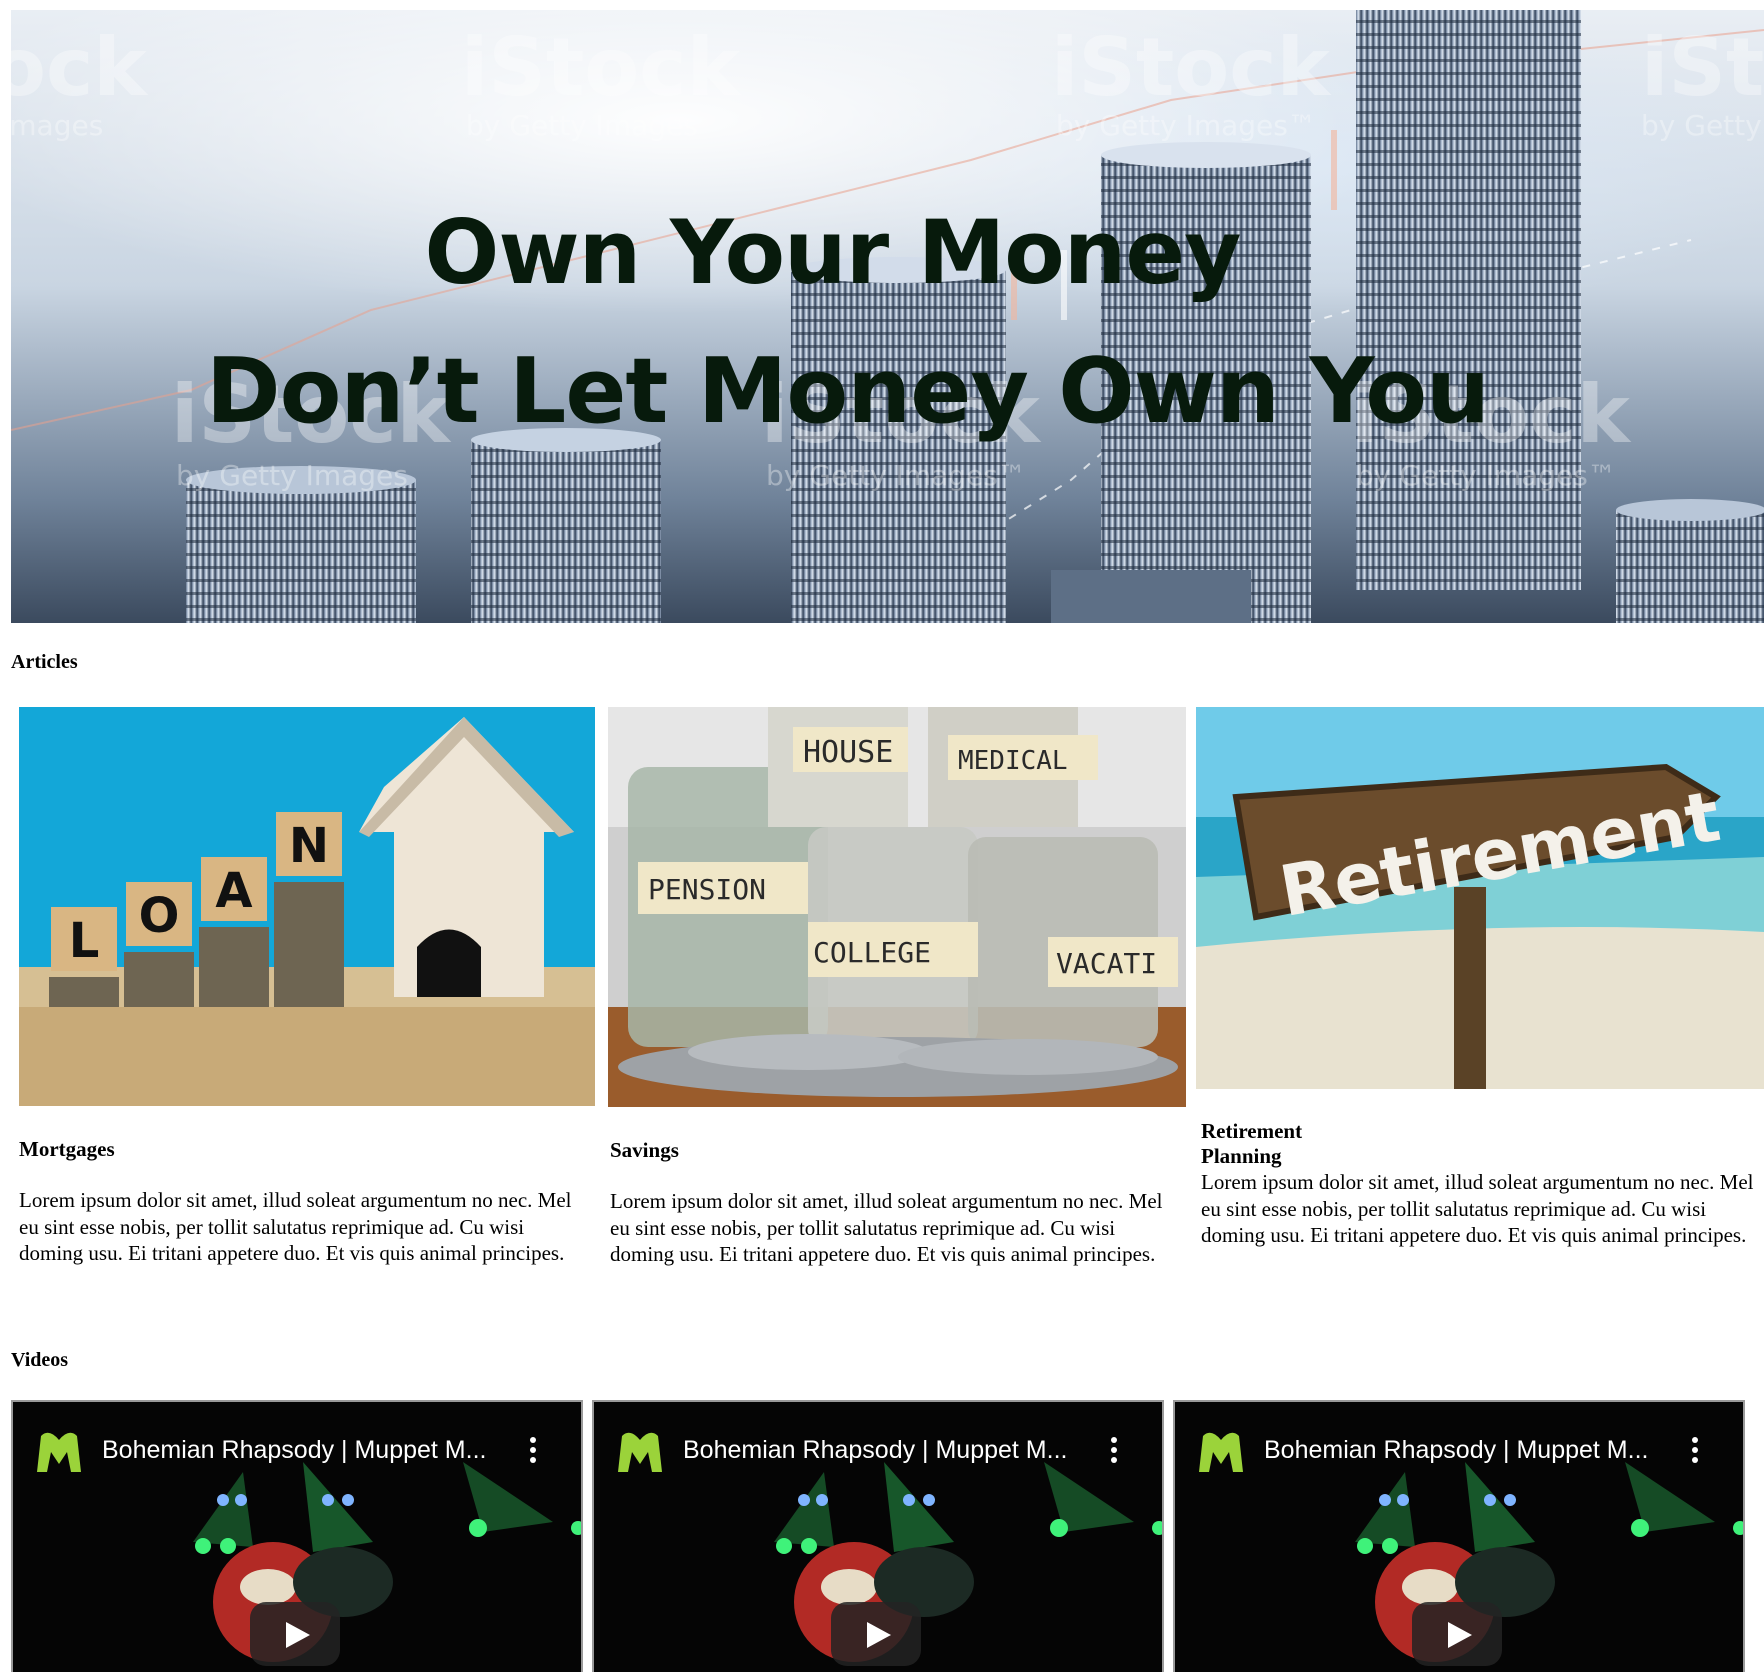 The width and height of the screenshot is (1764, 1672). What do you see at coordinates (1013, 761) in the screenshot?
I see `jar-label-medical: MEDICAL` at bounding box center [1013, 761].